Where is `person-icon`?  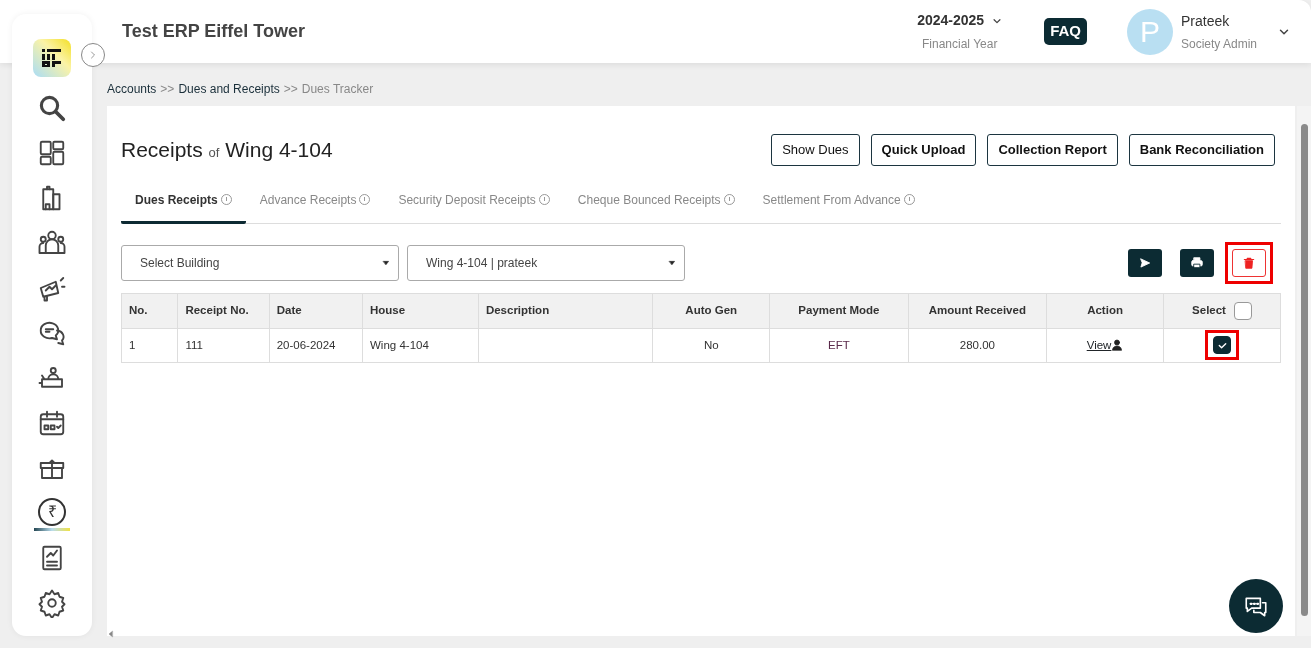
person-icon is located at coordinates (1117, 345).